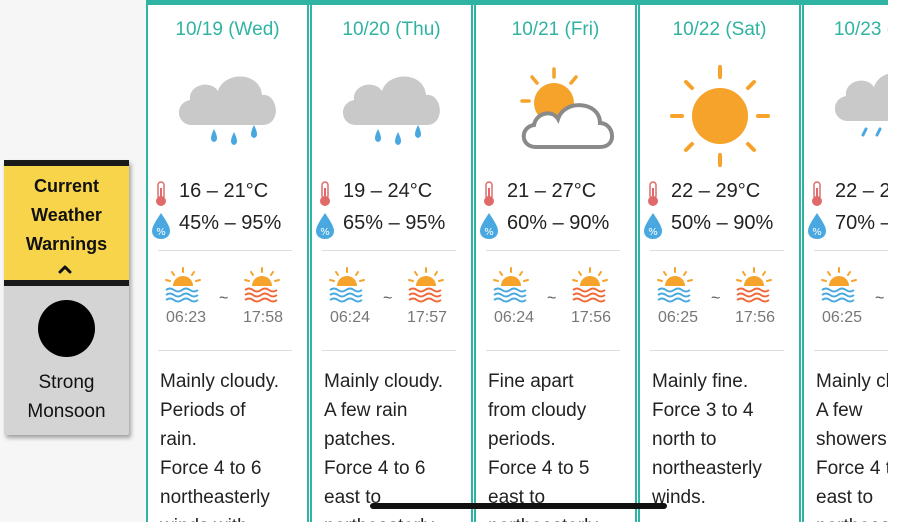 The width and height of the screenshot is (907, 522). I want to click on description-line: Periods of, so click(203, 410).